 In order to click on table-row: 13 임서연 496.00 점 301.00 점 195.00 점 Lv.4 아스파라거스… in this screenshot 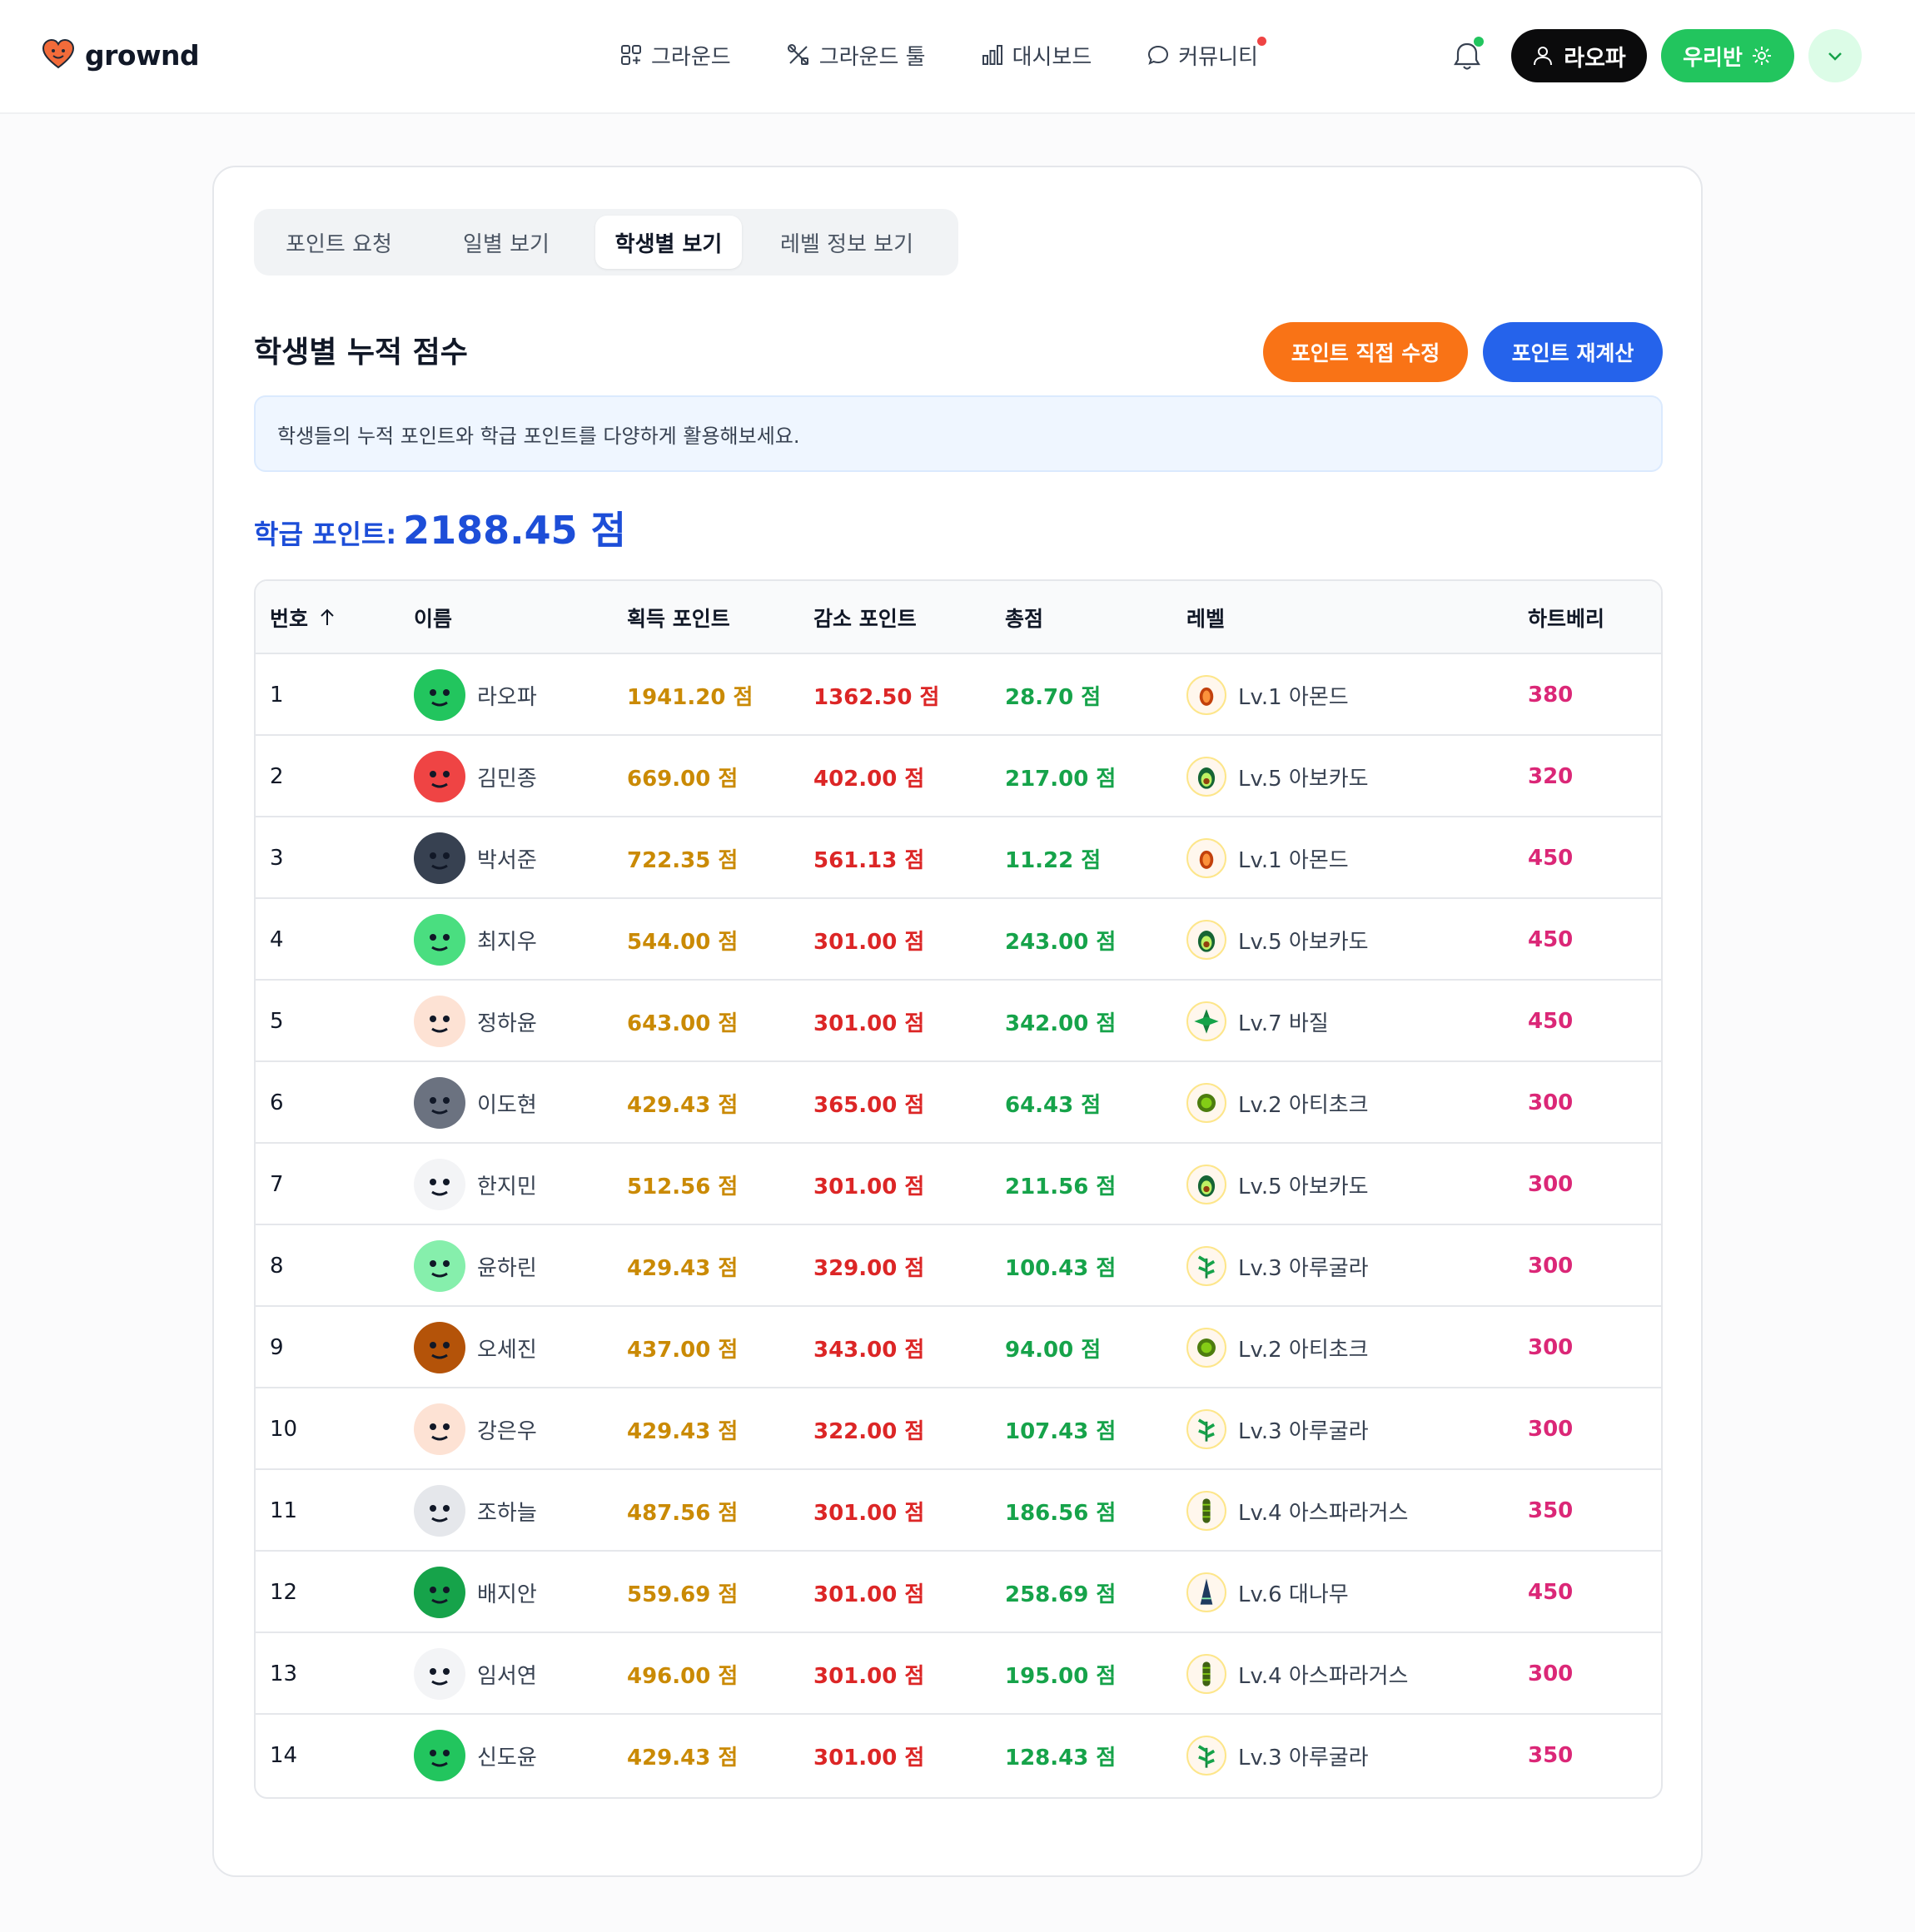, I will do `click(958, 1674)`.